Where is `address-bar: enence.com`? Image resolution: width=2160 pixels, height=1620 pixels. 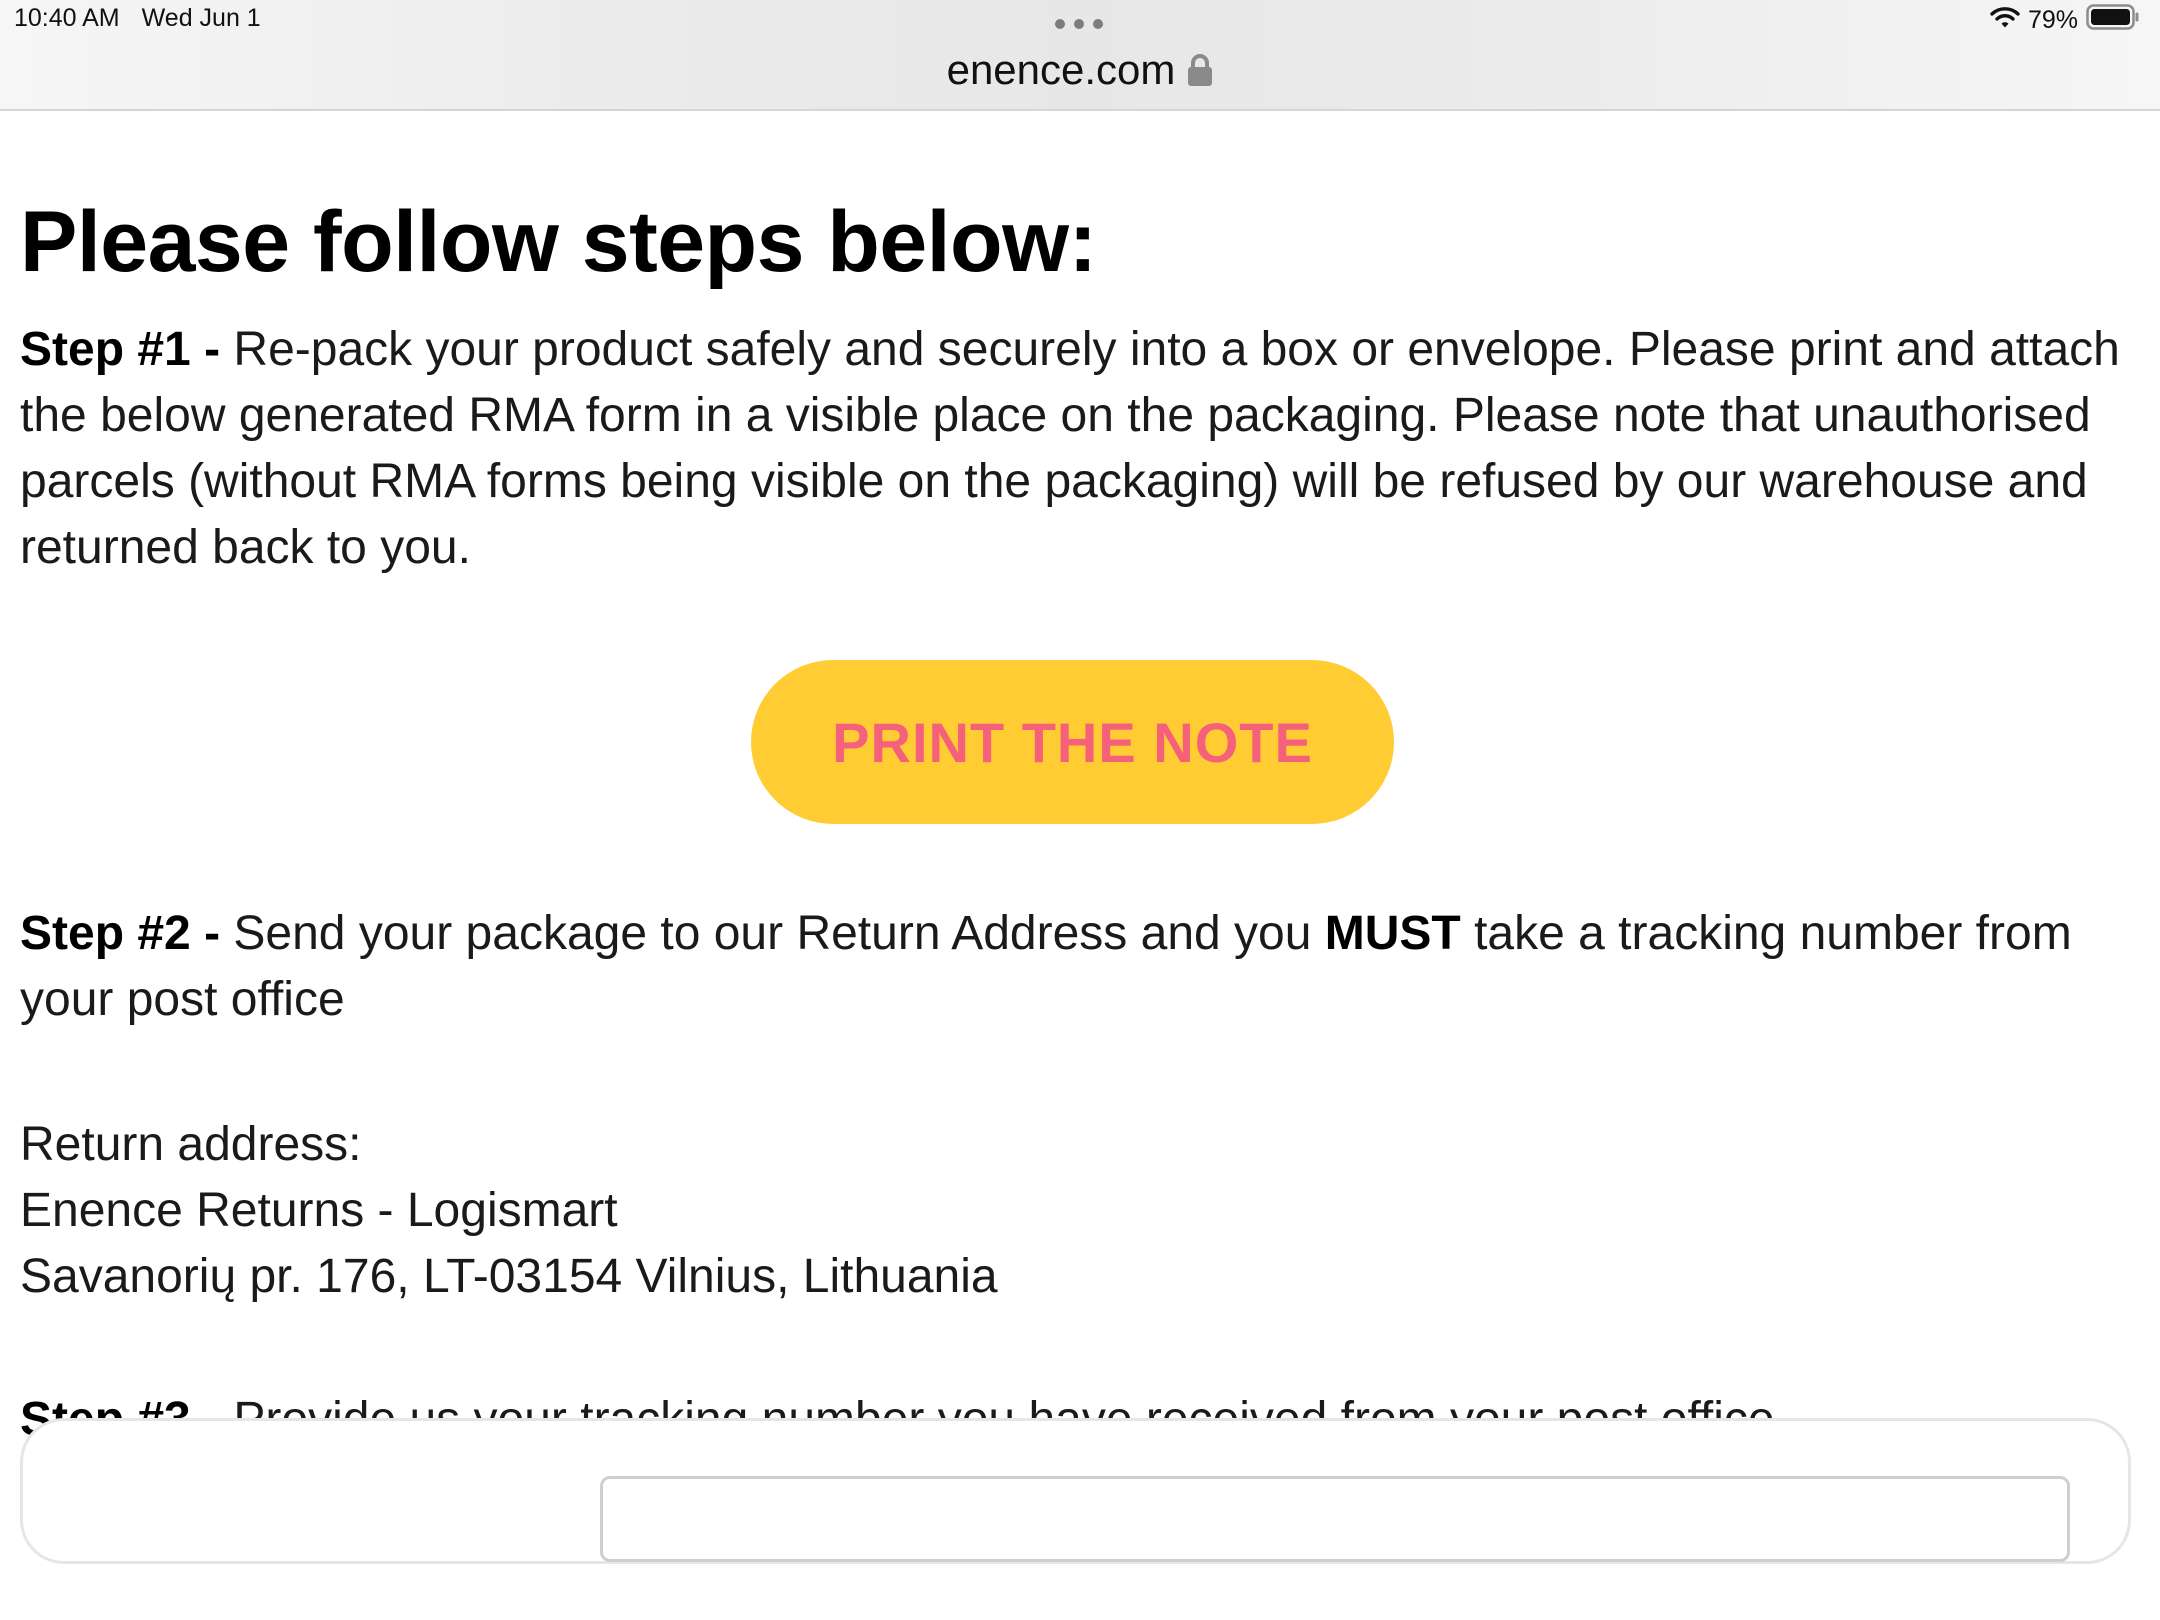
address-bar: enence.com is located at coordinates (1080, 70).